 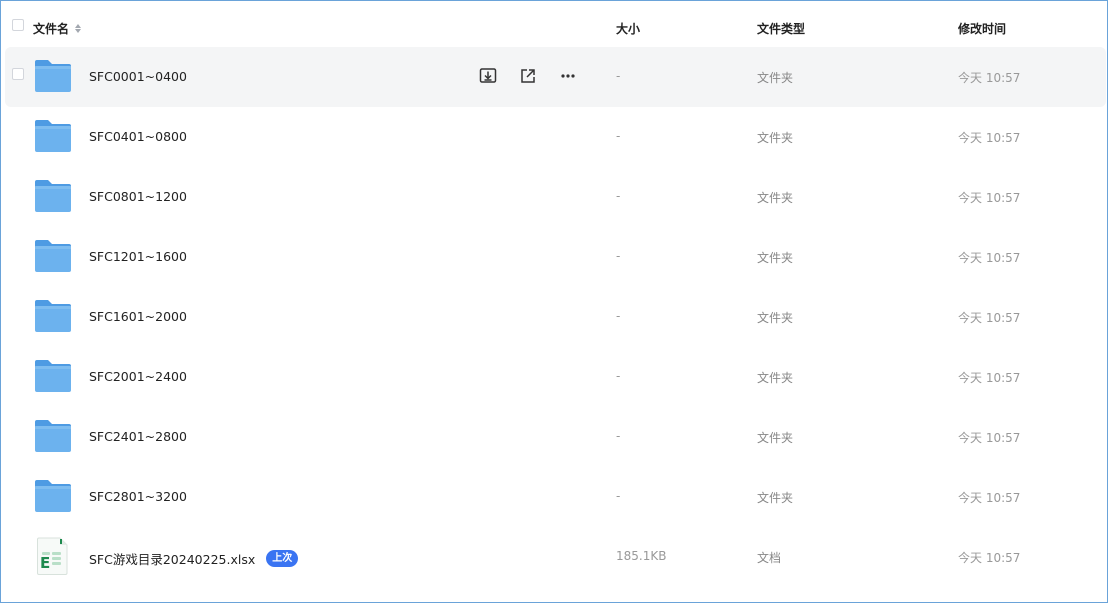 I want to click on svg-text: E, so click(x=45, y=563).